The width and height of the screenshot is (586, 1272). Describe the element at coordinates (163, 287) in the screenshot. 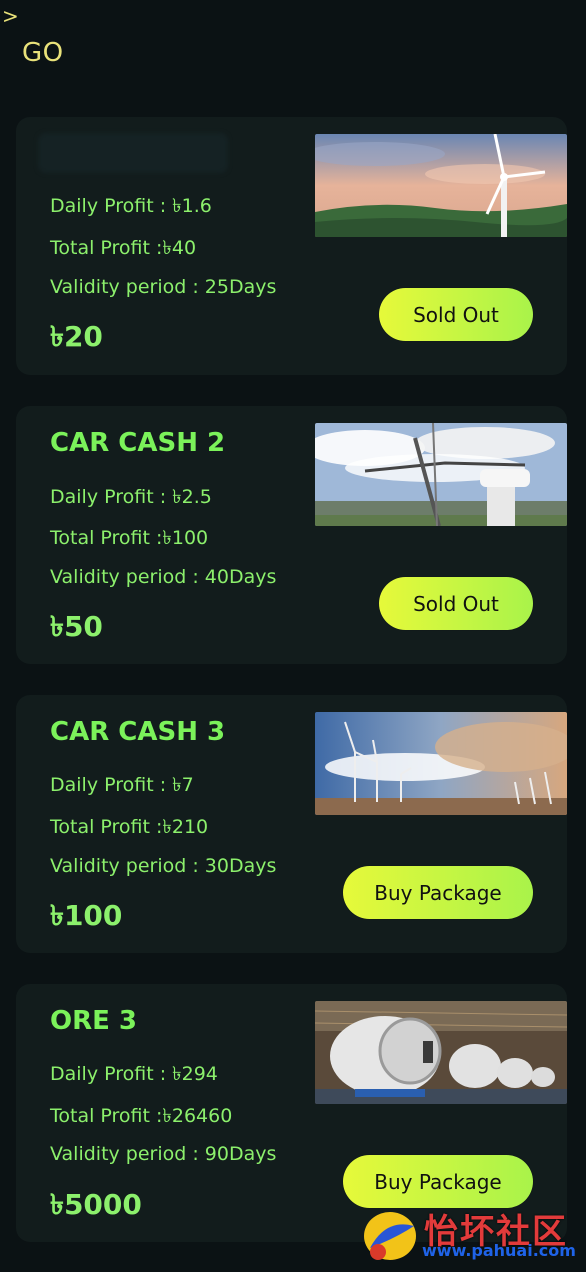

I see `validity-period: Validity period : 25Days` at that location.